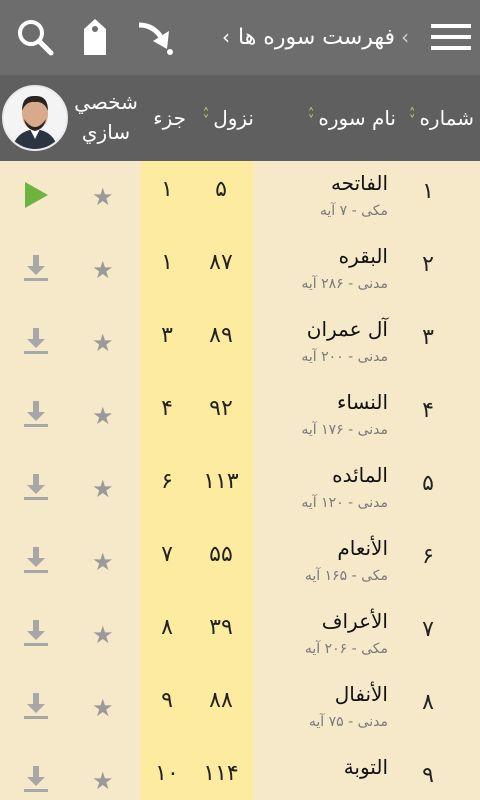 The height and width of the screenshot is (800, 480). I want to click on surah-nozul: ۸۹, so click(221, 335).